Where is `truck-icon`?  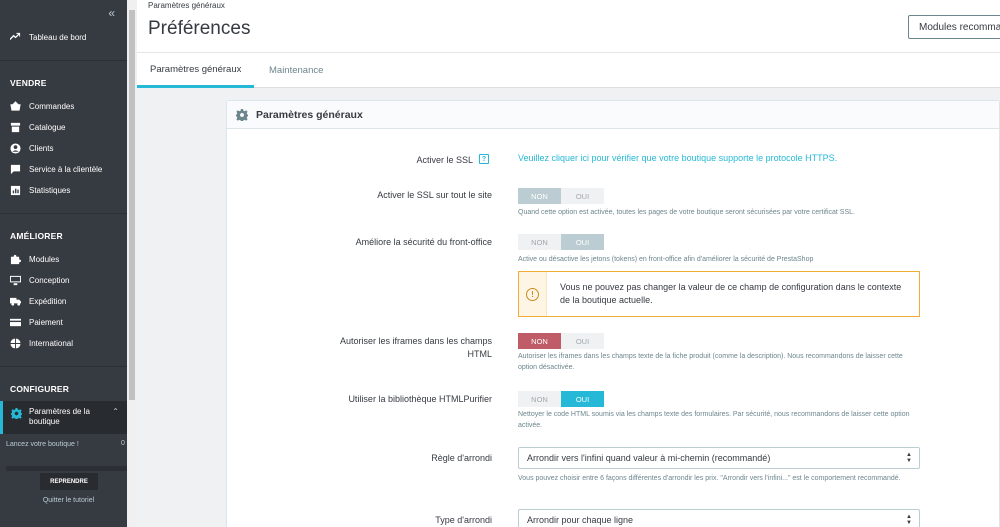 truck-icon is located at coordinates (15, 301).